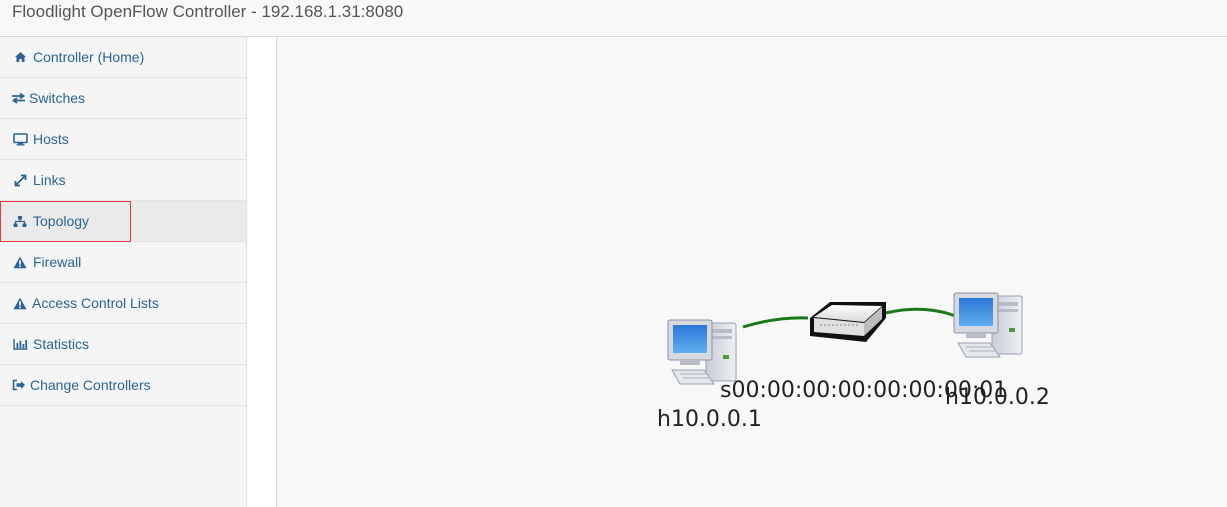 This screenshot has width=1227, height=507. Describe the element at coordinates (123, 262) in the screenshot. I see `sidebar-item-firewall: Firewall` at that location.